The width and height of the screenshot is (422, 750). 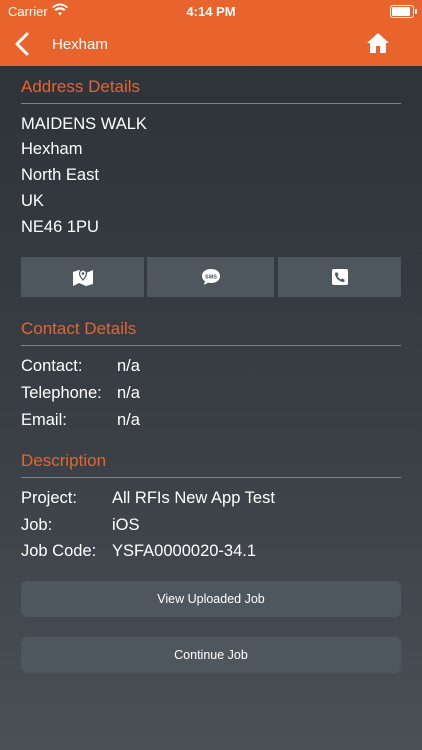 What do you see at coordinates (403, 11) in the screenshot?
I see `battery-icon` at bounding box center [403, 11].